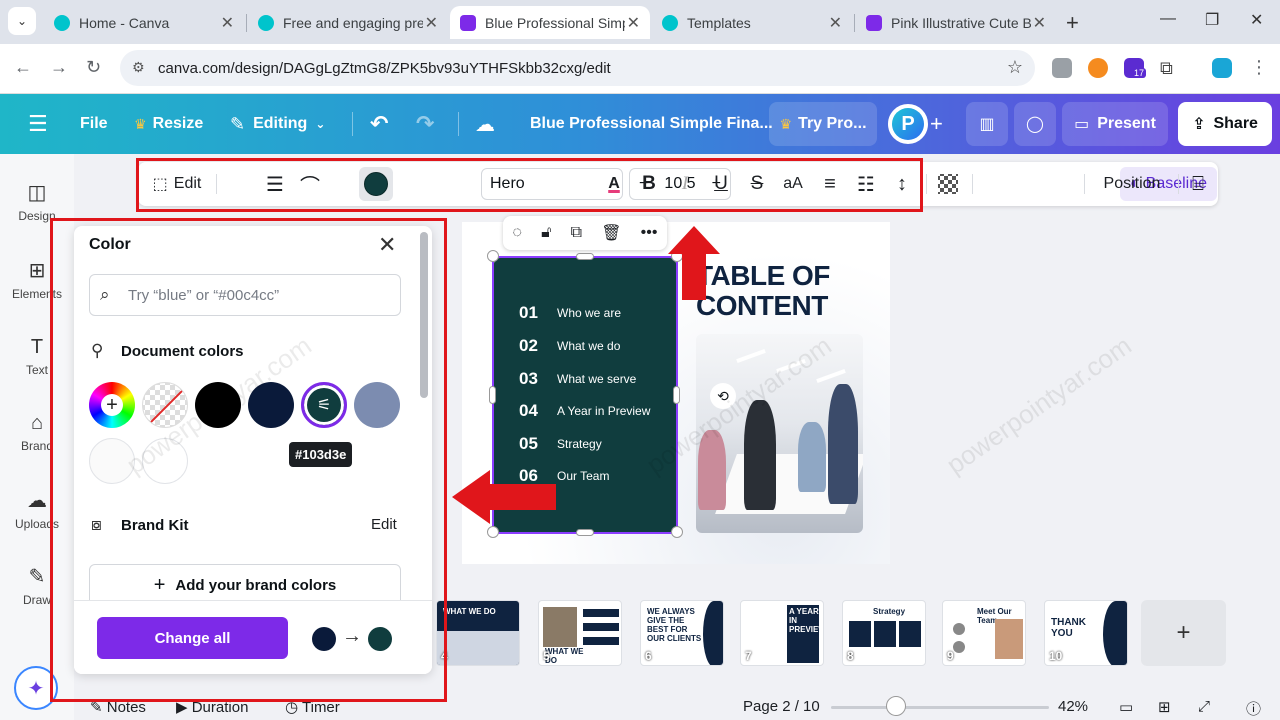 Image resolution: width=1280 pixels, height=720 pixels. Describe the element at coordinates (168, 124) in the screenshot. I see `resize-button: ♛ Resize` at that location.